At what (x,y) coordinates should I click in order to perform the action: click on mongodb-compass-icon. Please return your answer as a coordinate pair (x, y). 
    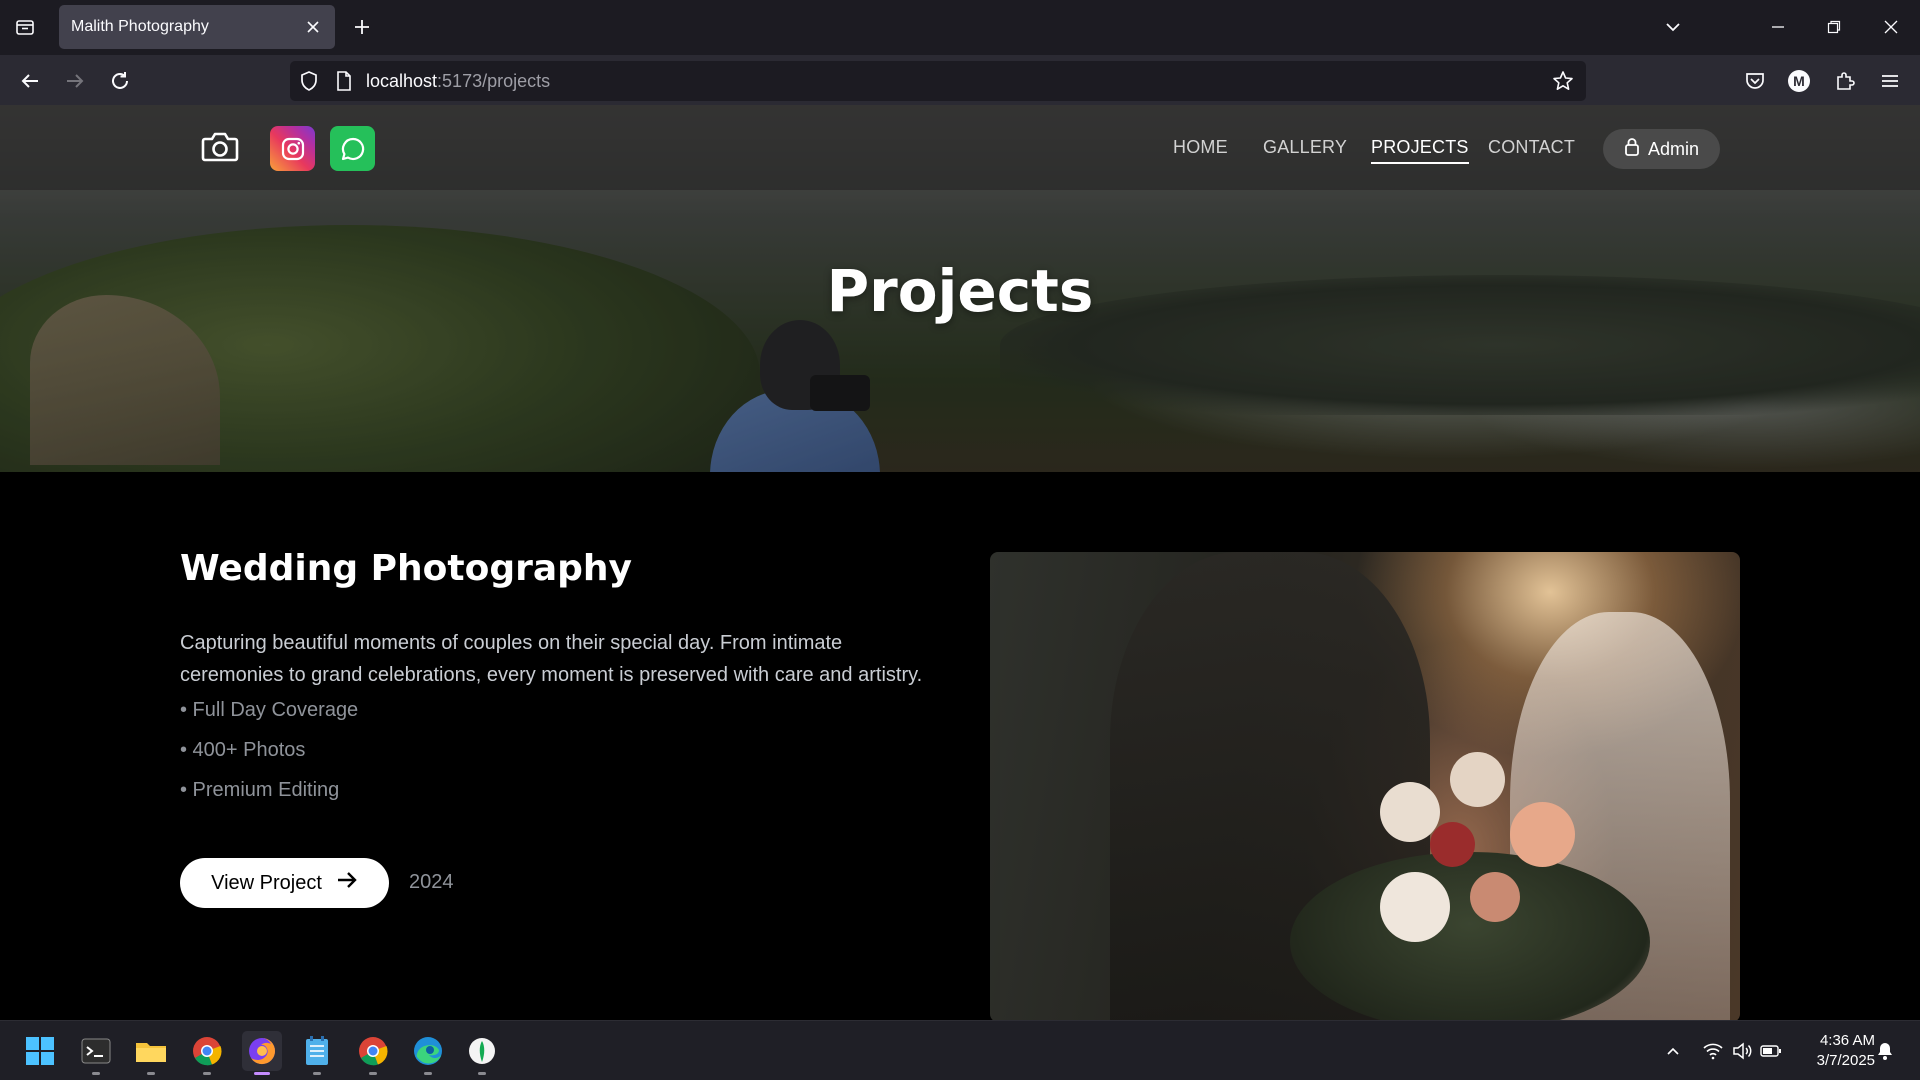
    Looking at the image, I should click on (482, 1053).